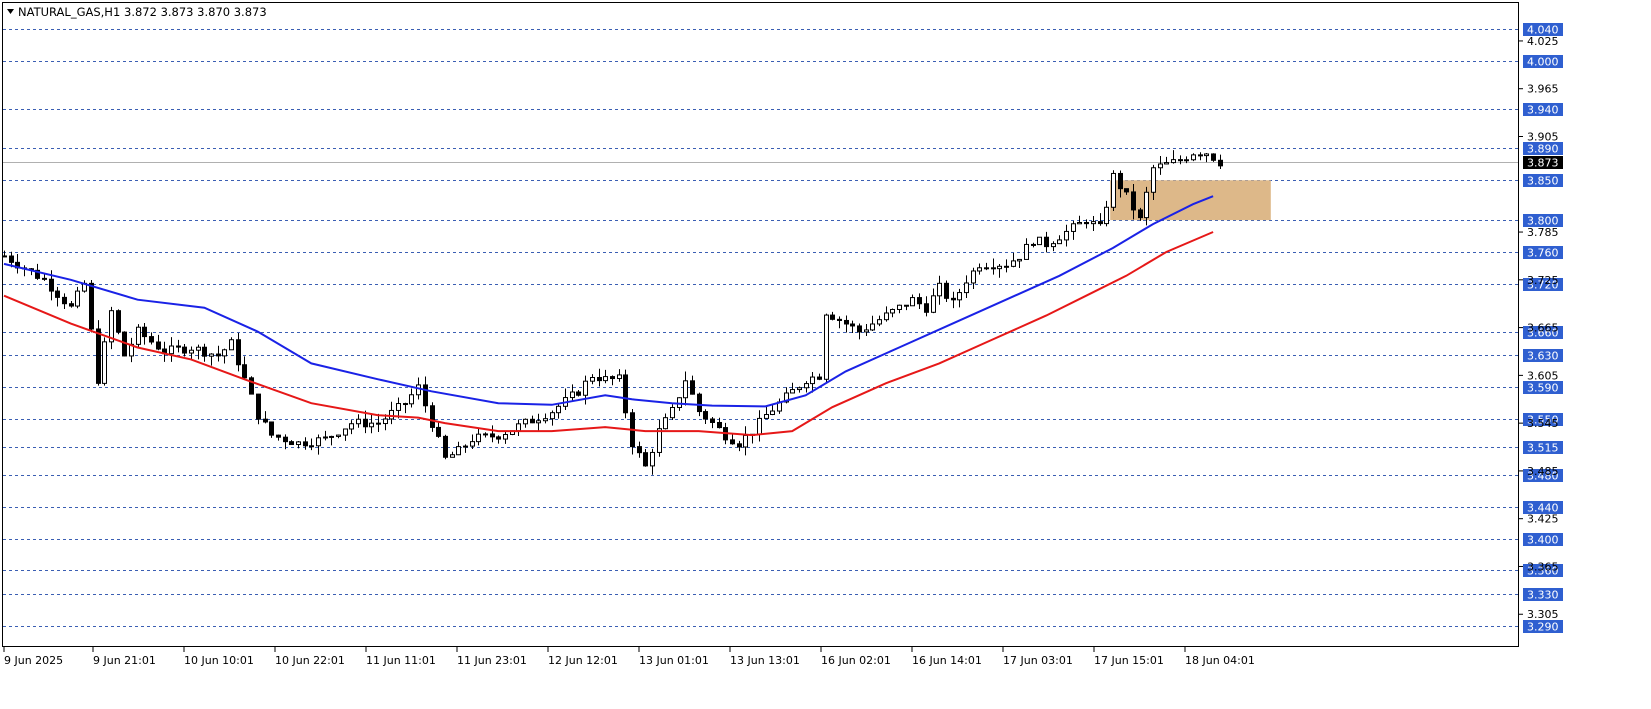 This screenshot has width=1651, height=709. I want to click on time-label: 13 Jun 01:01, so click(674, 660).